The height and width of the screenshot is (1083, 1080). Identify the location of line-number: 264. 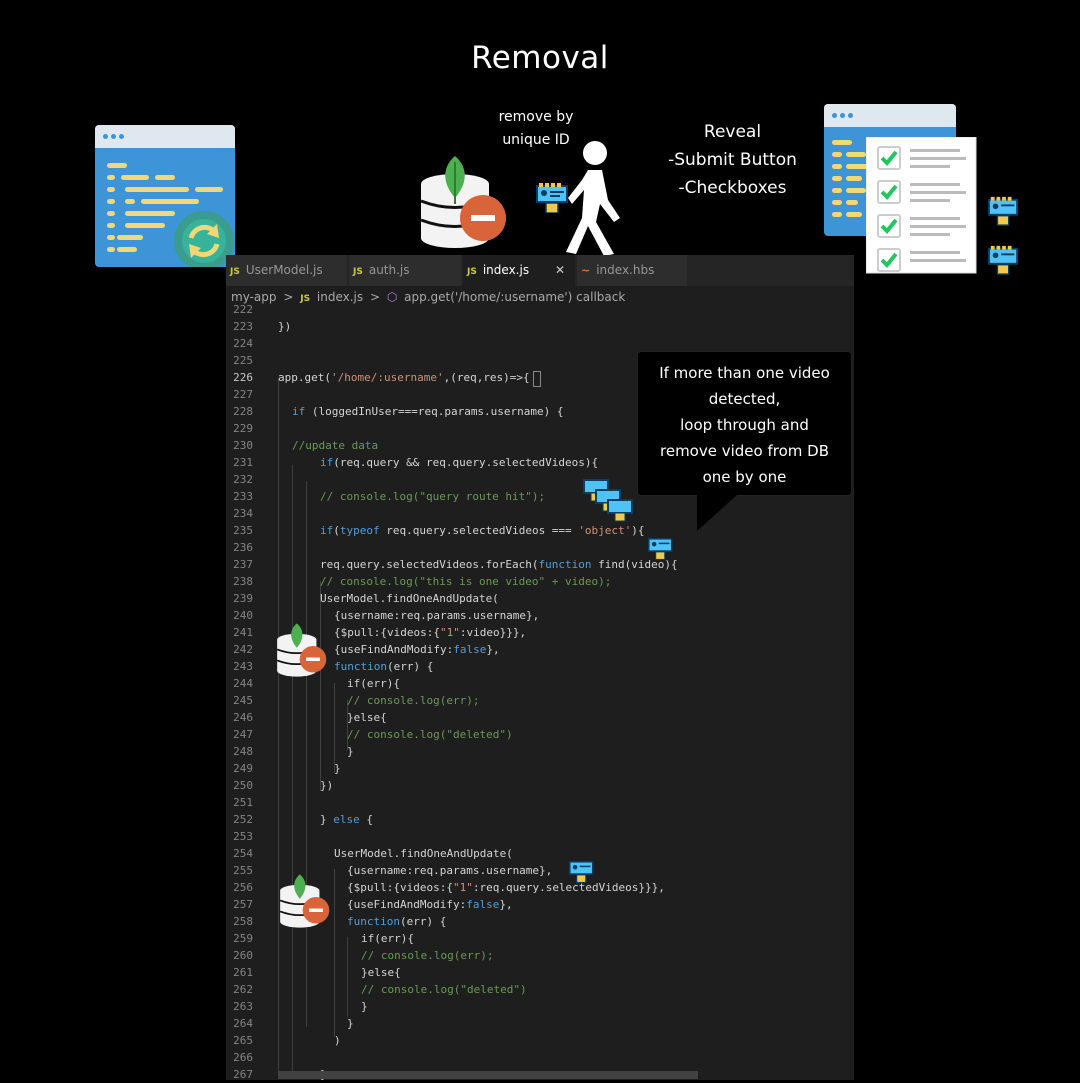
(243, 1023).